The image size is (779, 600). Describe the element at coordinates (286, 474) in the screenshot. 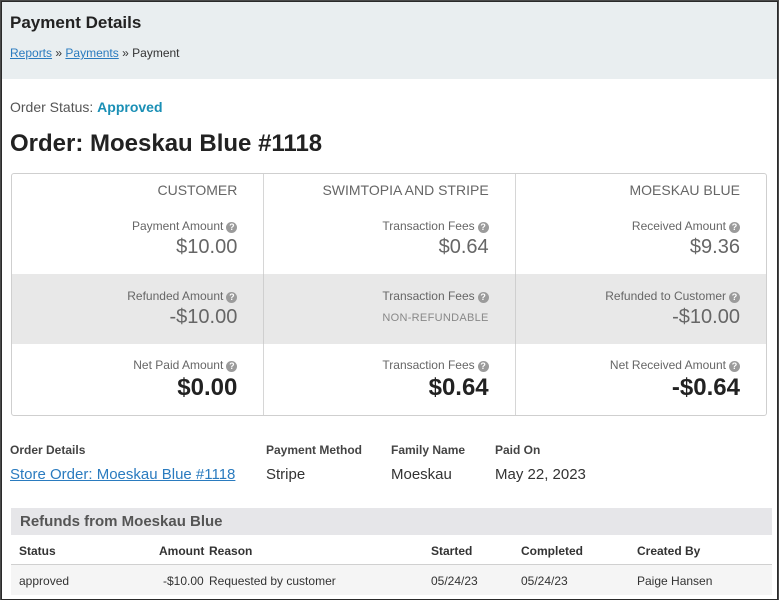

I see `payment-method-value: Stripe` at that location.